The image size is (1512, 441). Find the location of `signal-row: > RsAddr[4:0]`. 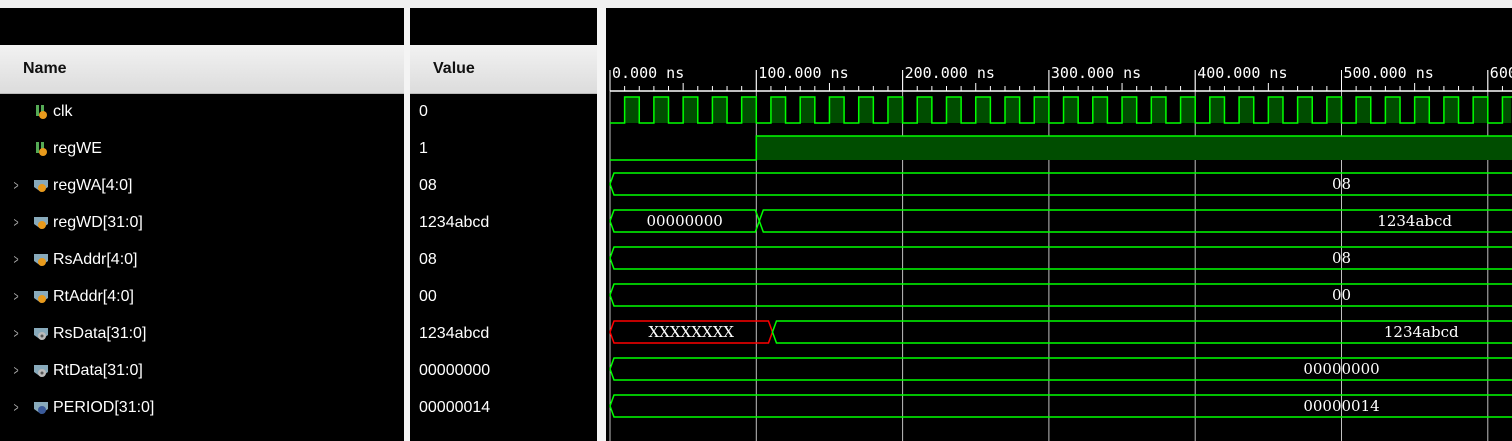

signal-row: > RsAddr[4:0] is located at coordinates (202, 259).